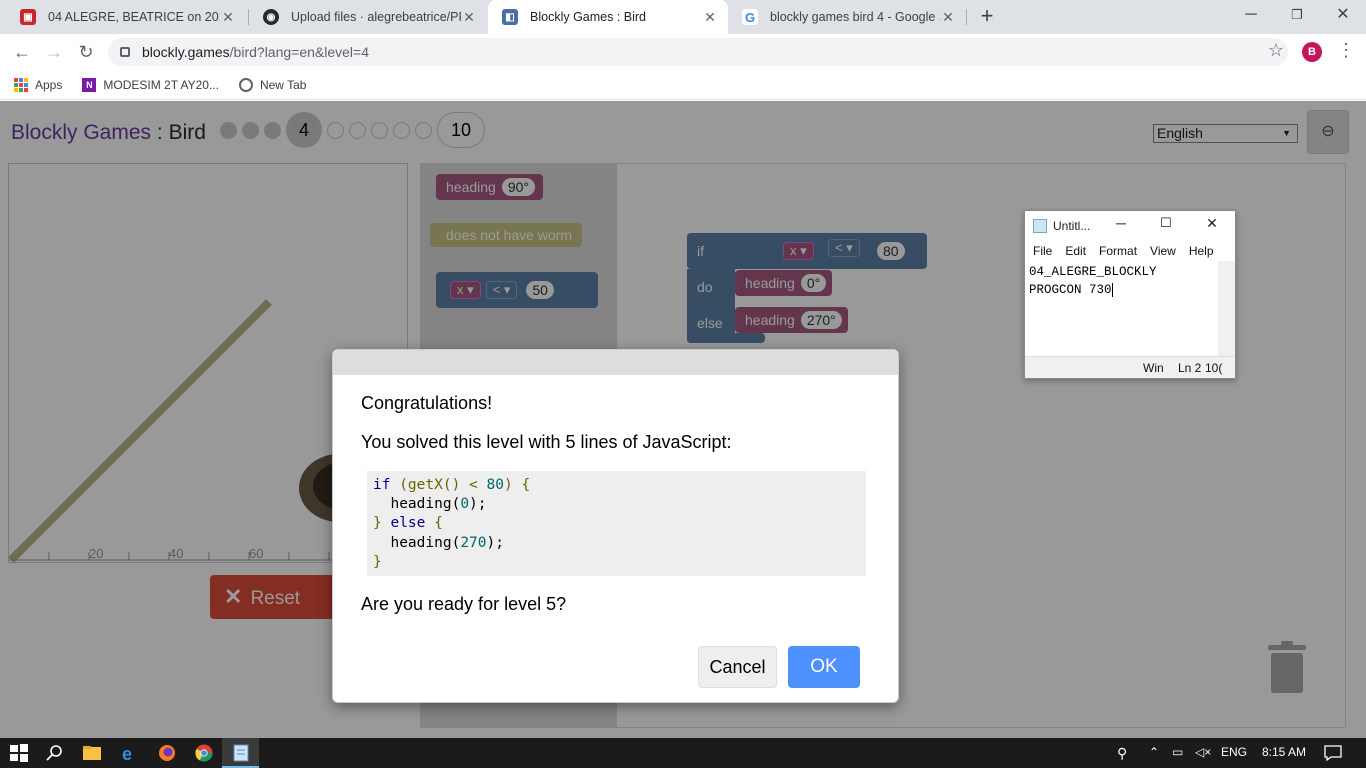 The height and width of the screenshot is (768, 1366). What do you see at coordinates (1297, 15) in the screenshot?
I see `restore-icon: ❐` at bounding box center [1297, 15].